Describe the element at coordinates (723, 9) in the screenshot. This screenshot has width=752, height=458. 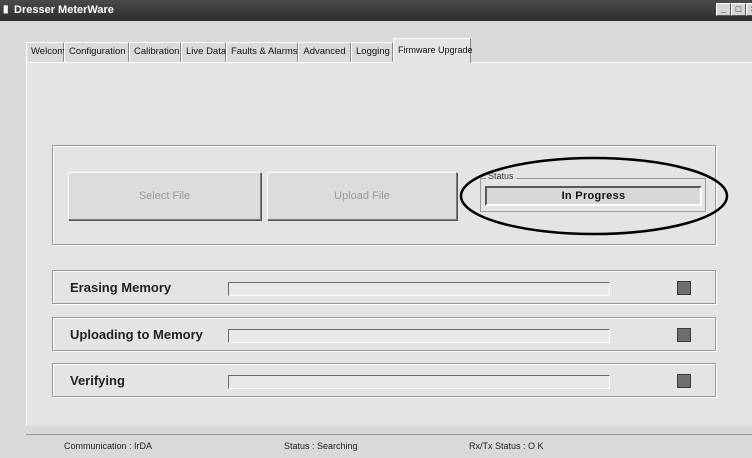
I see `minimize-button: _` at that location.